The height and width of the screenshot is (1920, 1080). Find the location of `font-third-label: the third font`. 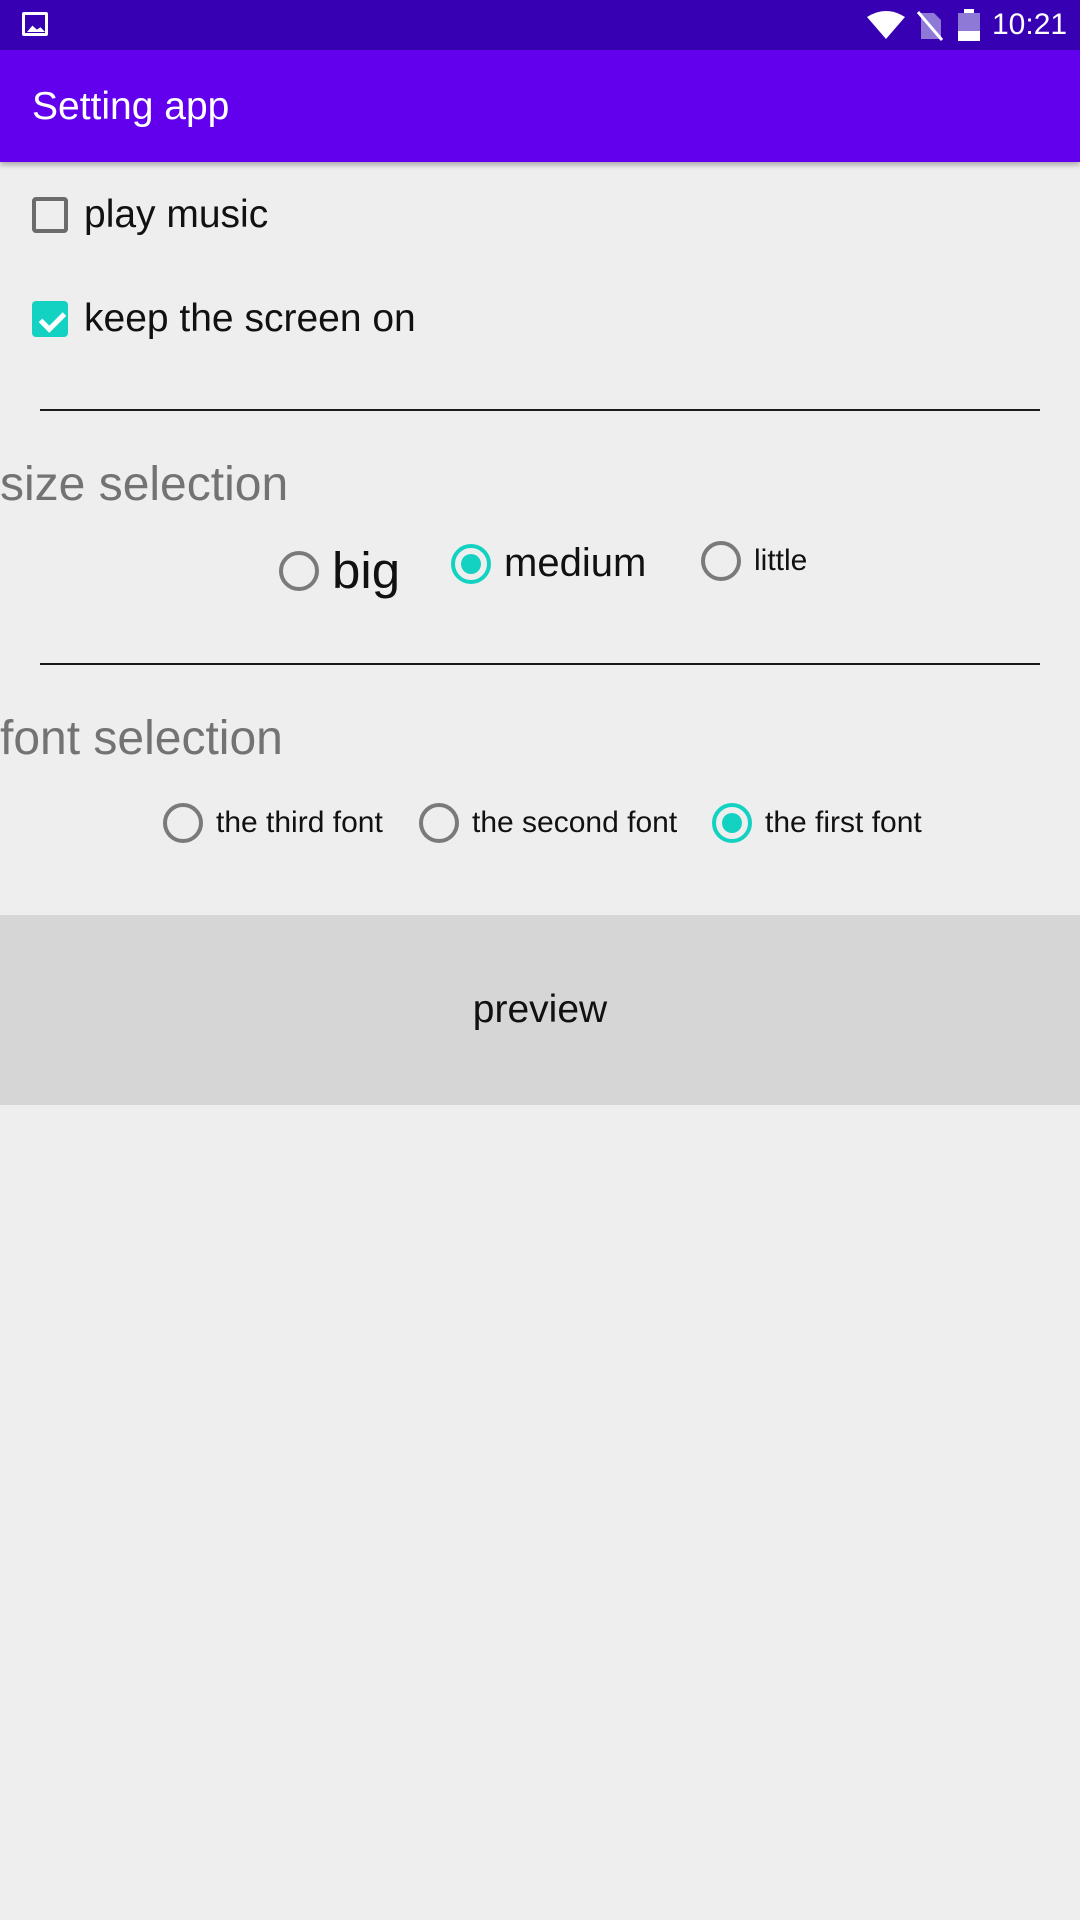

font-third-label: the third font is located at coordinates (299, 822).